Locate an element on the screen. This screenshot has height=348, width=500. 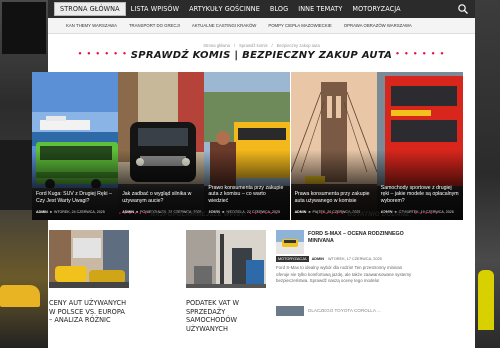
breadcrumb-item: Bezpieczny zakup auta is located at coordinates (298, 45).